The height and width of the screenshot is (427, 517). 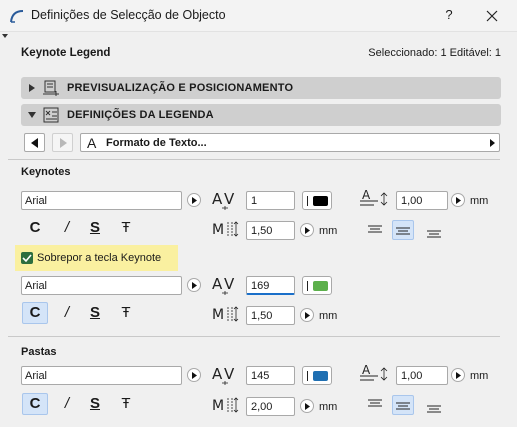 What do you see at coordinates (101, 200) in the screenshot?
I see `keynotes-font-select: Arial` at bounding box center [101, 200].